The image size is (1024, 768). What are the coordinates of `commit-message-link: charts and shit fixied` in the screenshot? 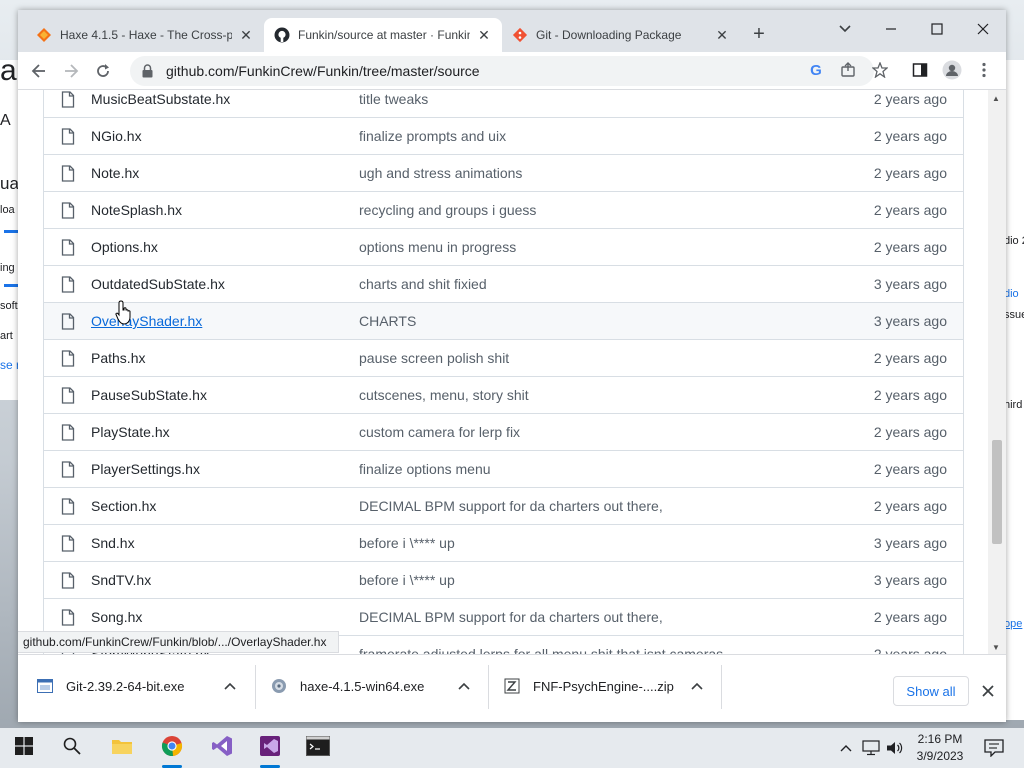 It's located at (423, 284).